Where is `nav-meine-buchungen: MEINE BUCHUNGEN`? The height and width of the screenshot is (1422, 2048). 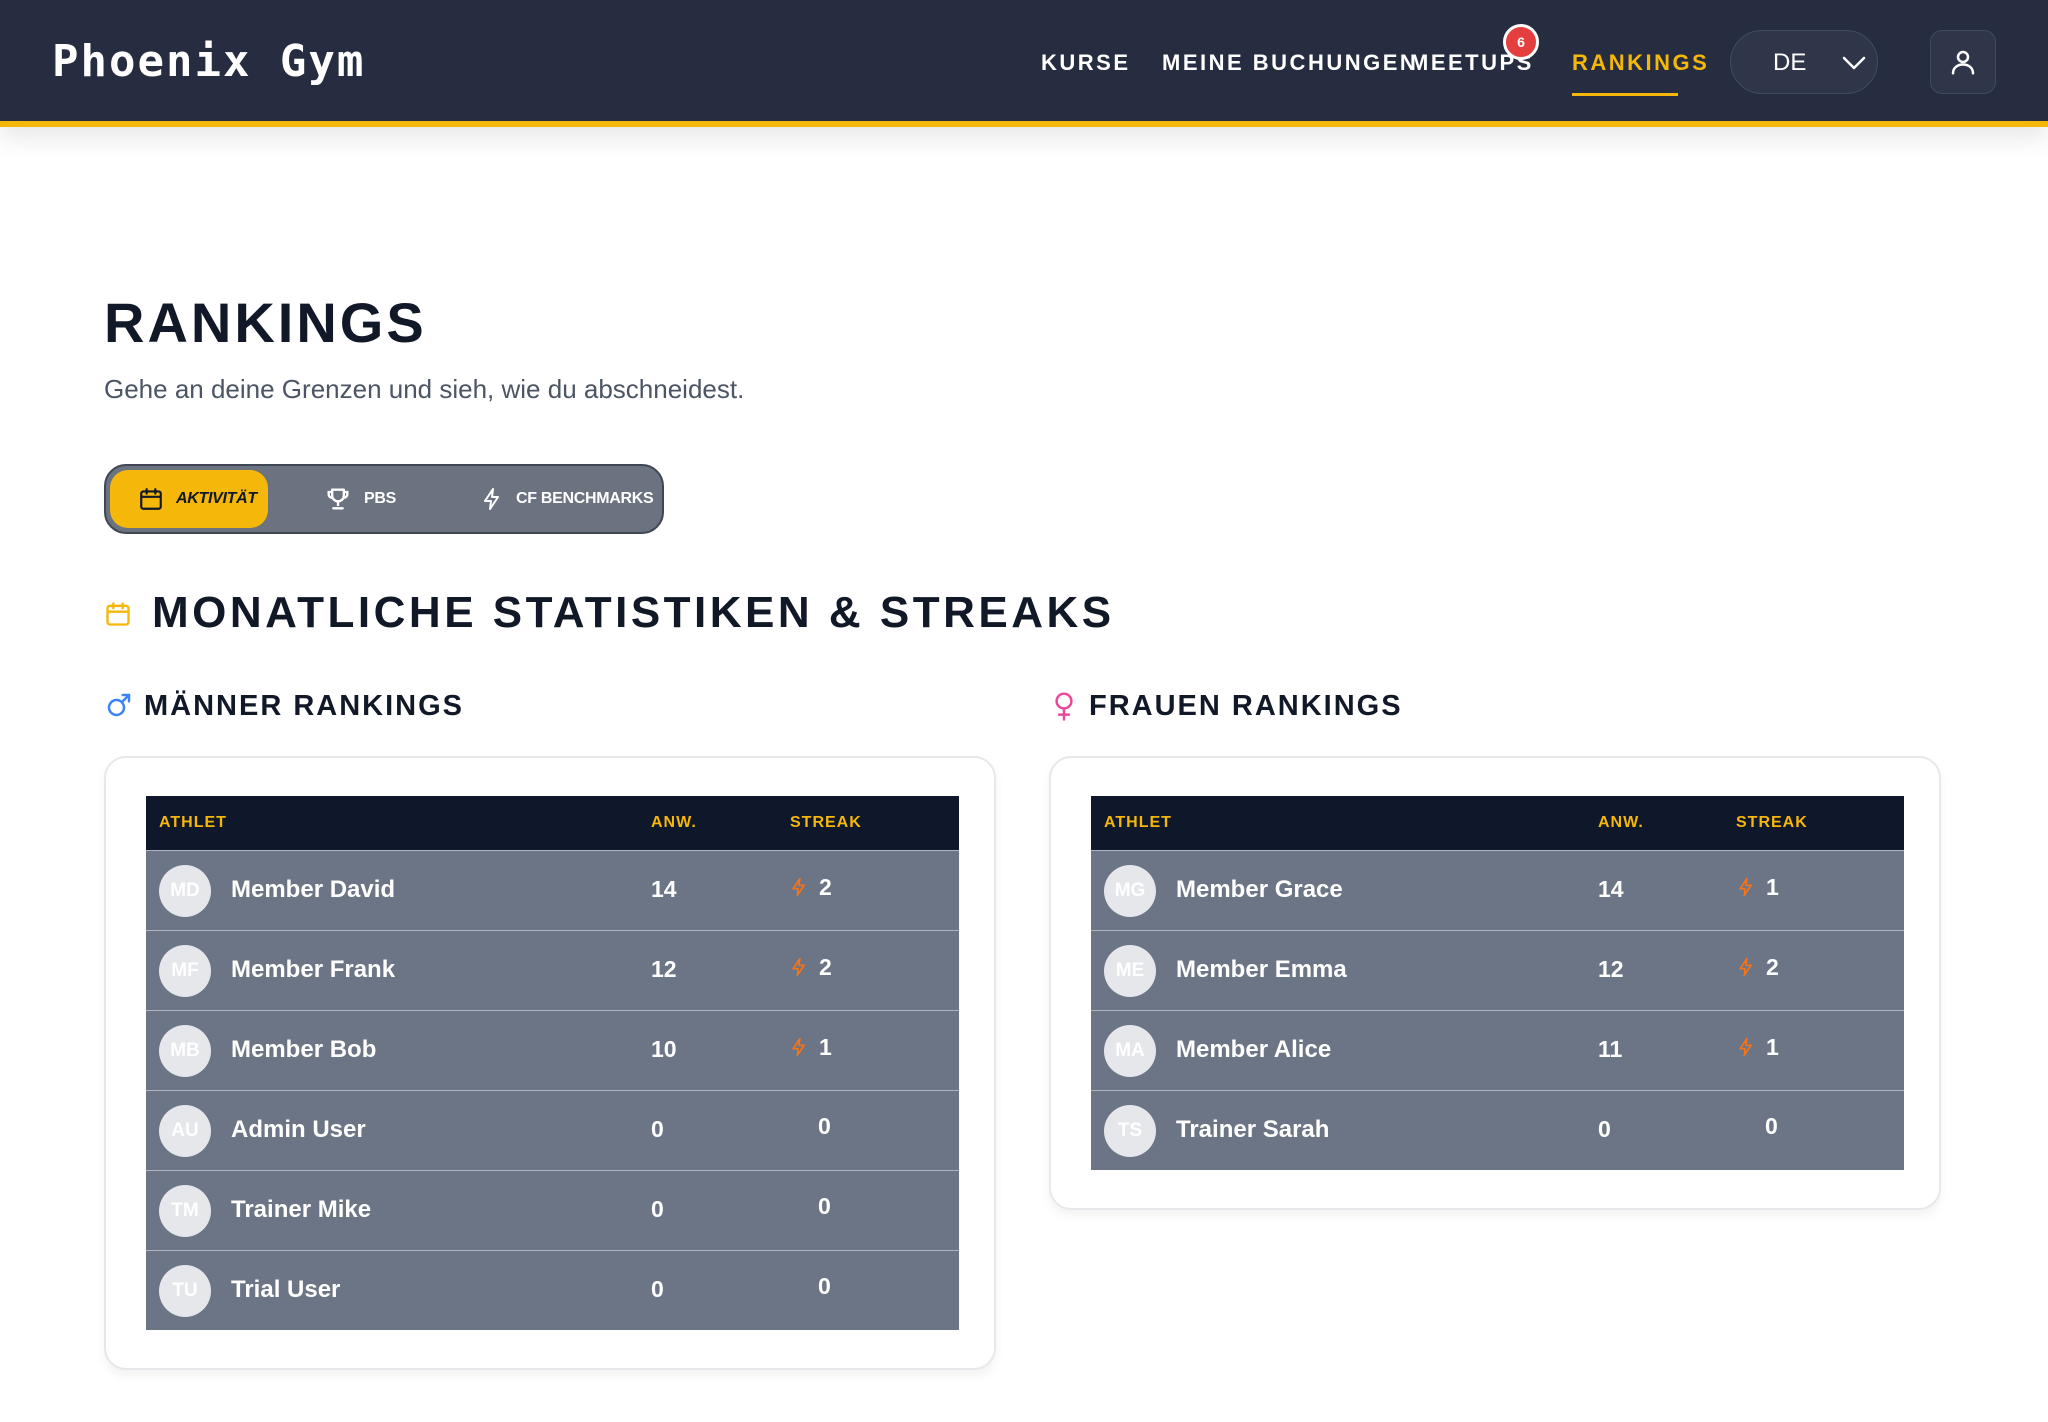 nav-meine-buchungen: MEINE BUCHUNGEN is located at coordinates (1290, 63).